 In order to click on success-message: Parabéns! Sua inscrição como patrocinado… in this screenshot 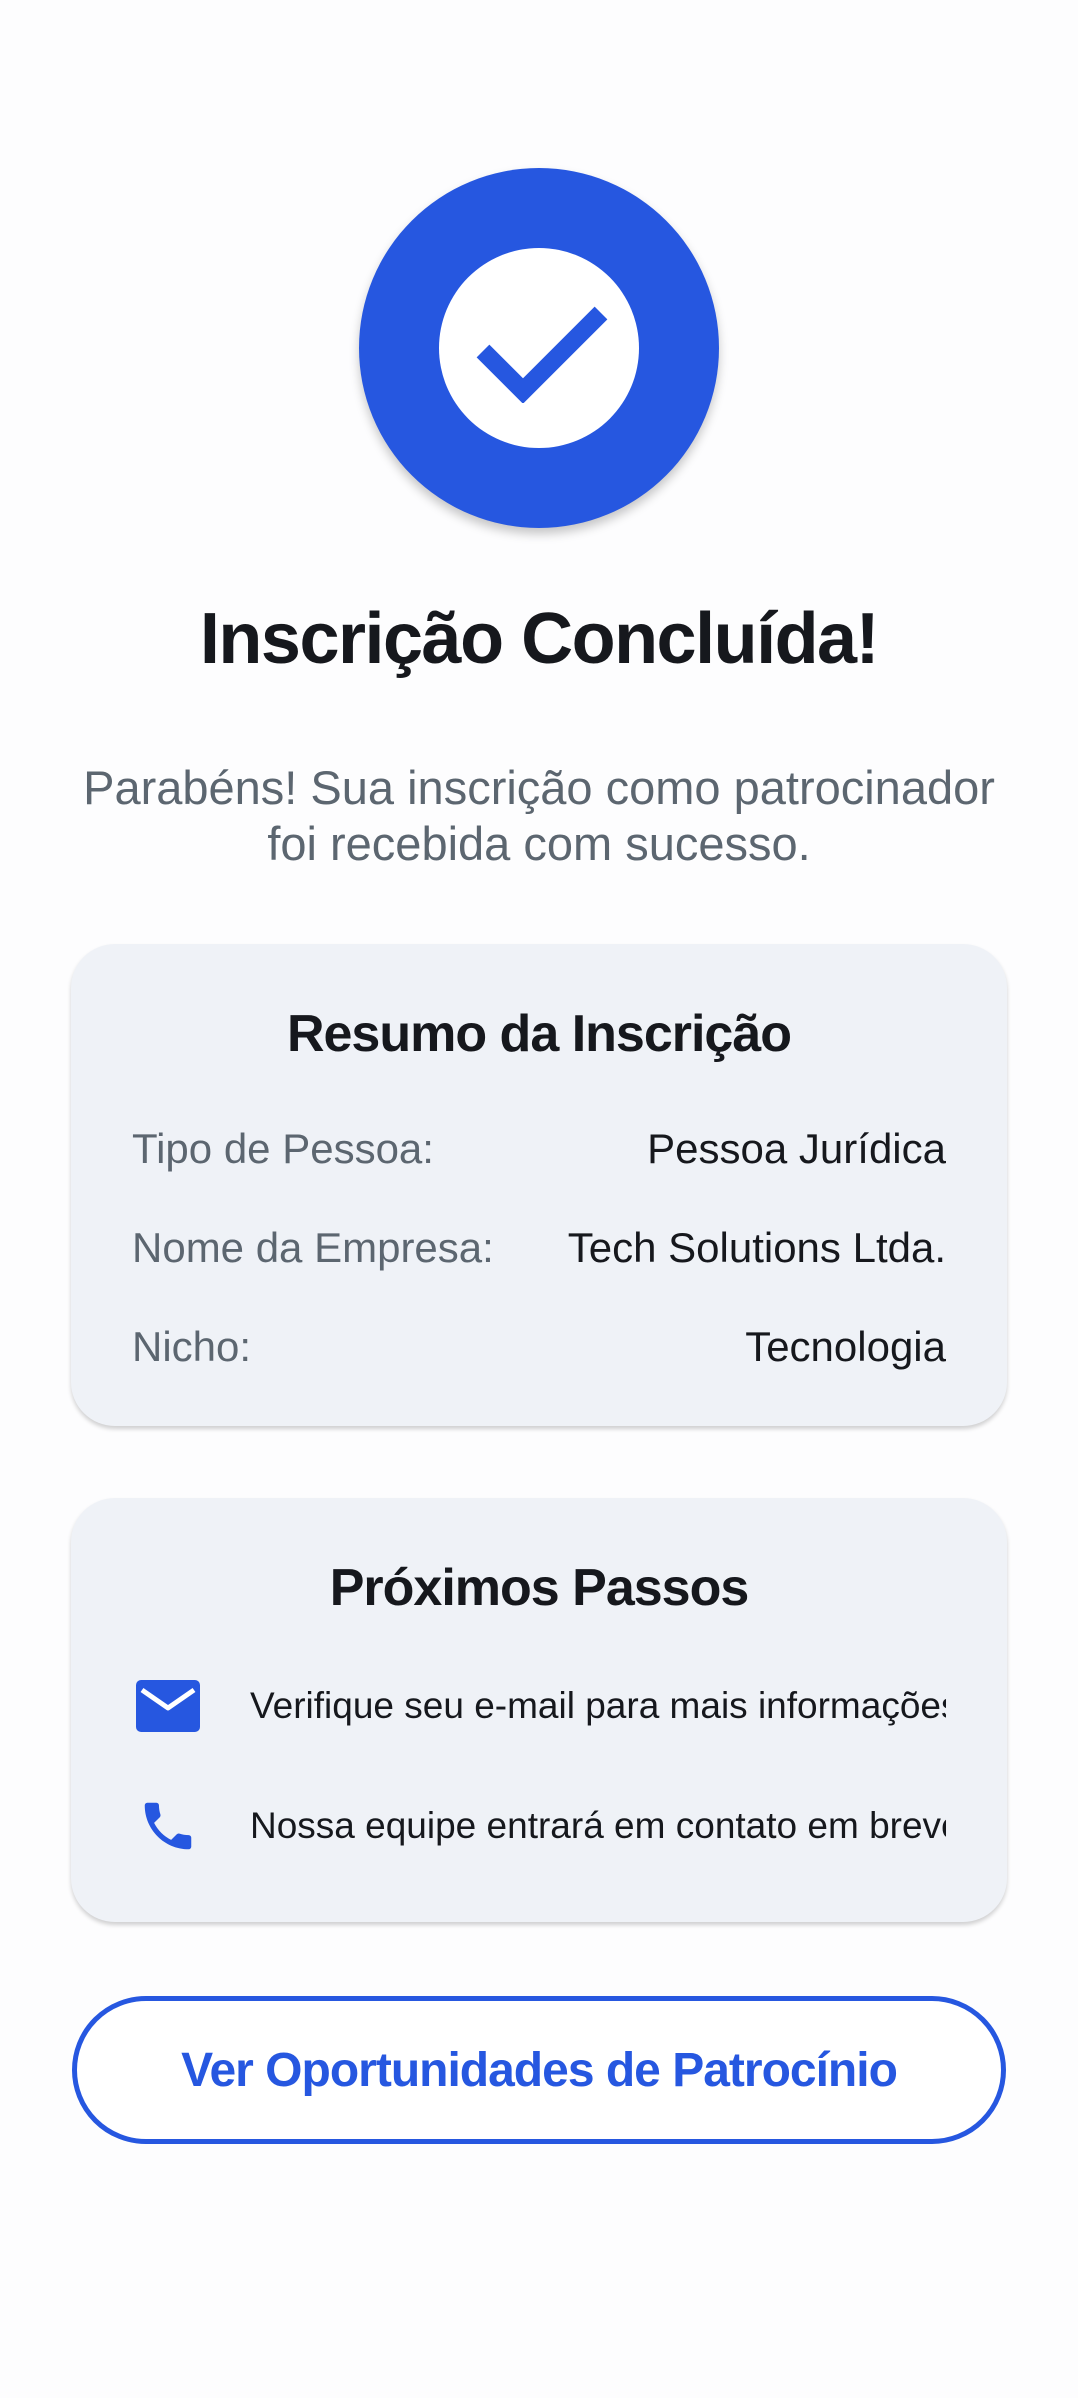, I will do `click(539, 815)`.